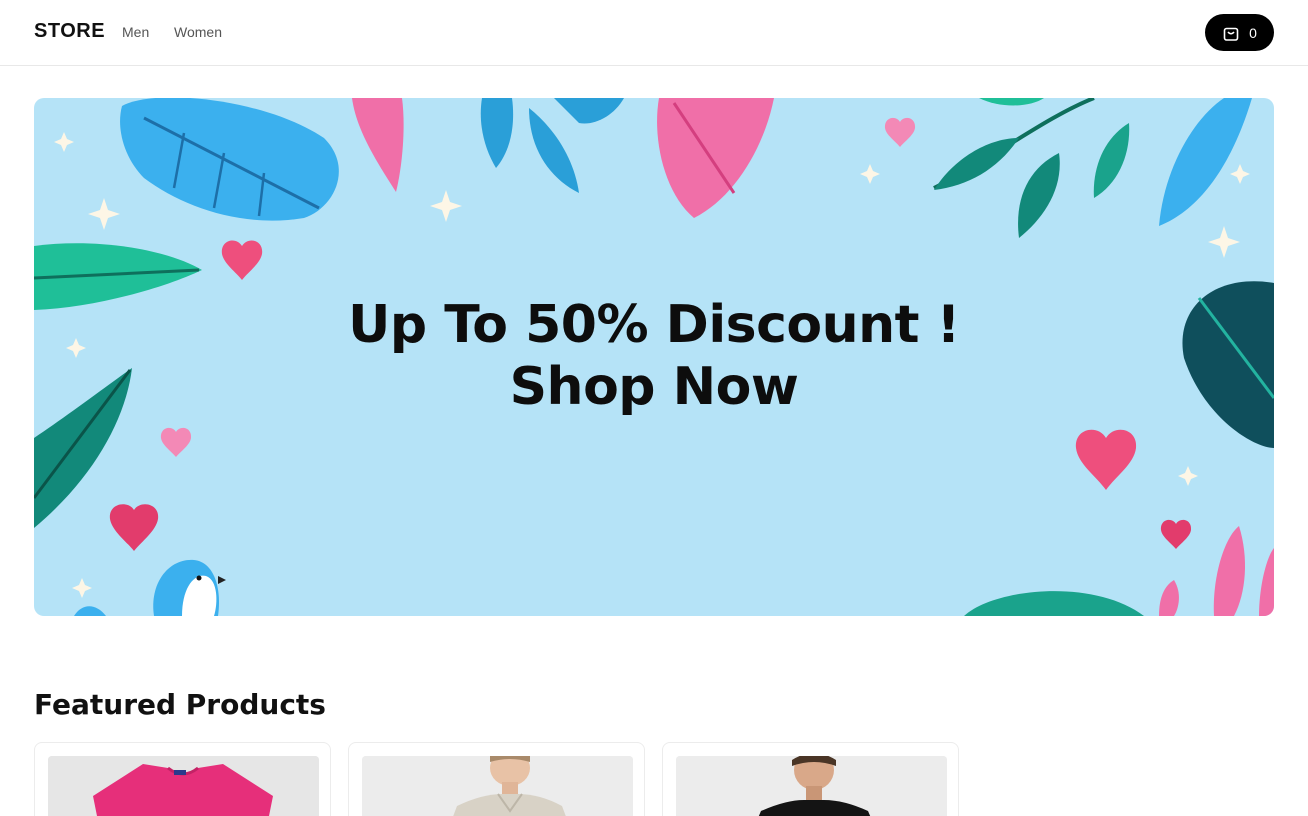 Image resolution: width=1308 pixels, height=816 pixels. Describe the element at coordinates (497, 786) in the screenshot. I see `product-image-man-beige-shirt` at that location.